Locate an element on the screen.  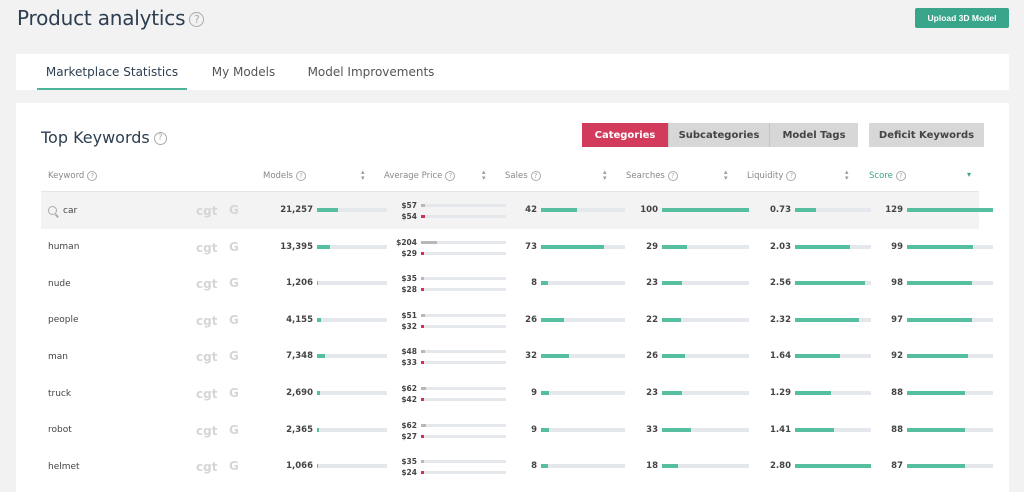
keyword-cell: robot is located at coordinates (60, 430).